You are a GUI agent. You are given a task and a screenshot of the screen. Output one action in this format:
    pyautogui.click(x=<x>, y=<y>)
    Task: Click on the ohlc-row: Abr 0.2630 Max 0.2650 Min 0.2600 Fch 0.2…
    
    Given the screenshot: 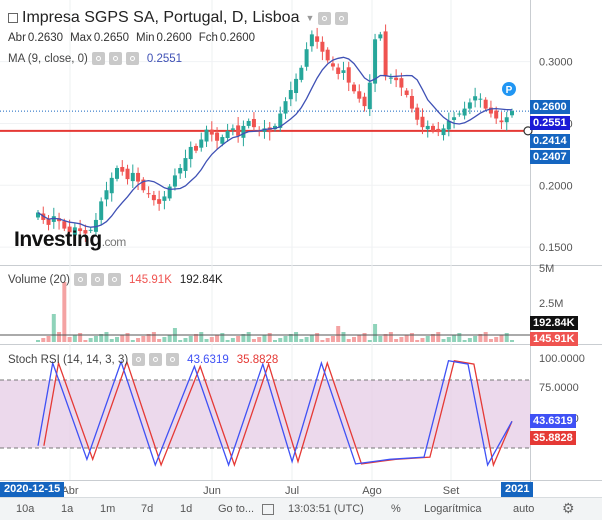 What is the action you would take?
    pyautogui.click(x=135, y=38)
    